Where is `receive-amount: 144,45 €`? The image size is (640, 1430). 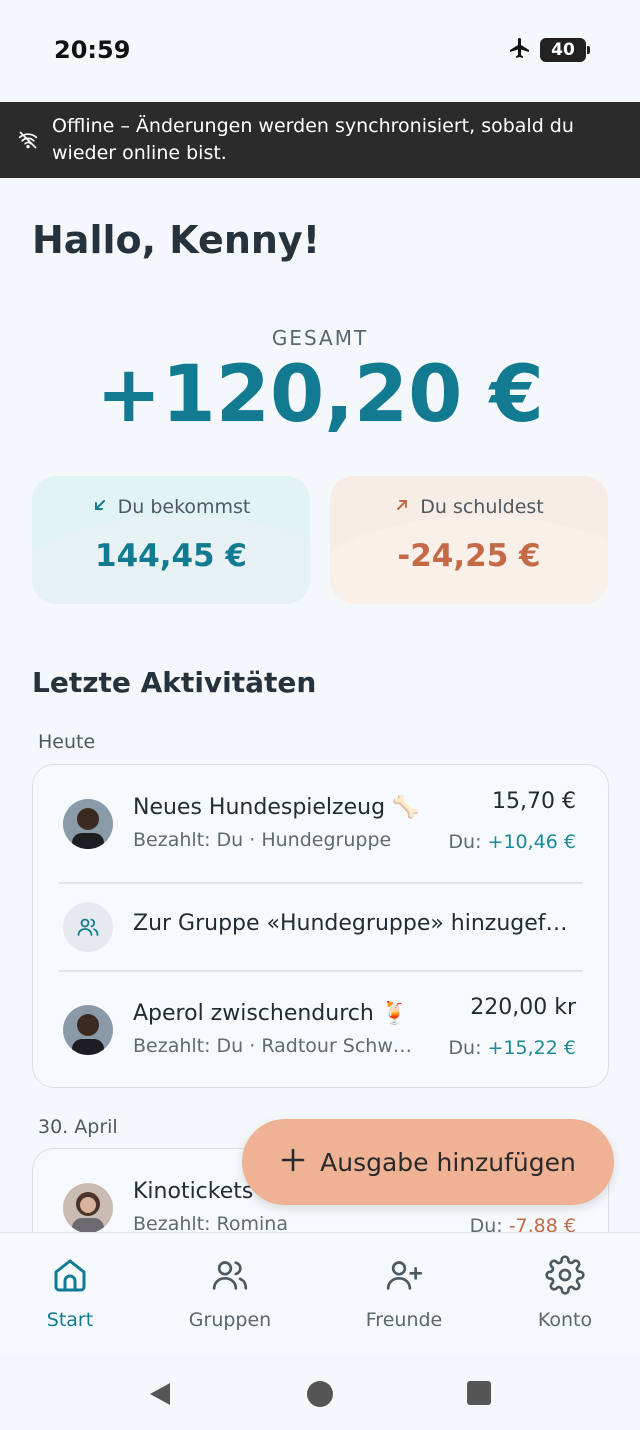 receive-amount: 144,45 € is located at coordinates (171, 556).